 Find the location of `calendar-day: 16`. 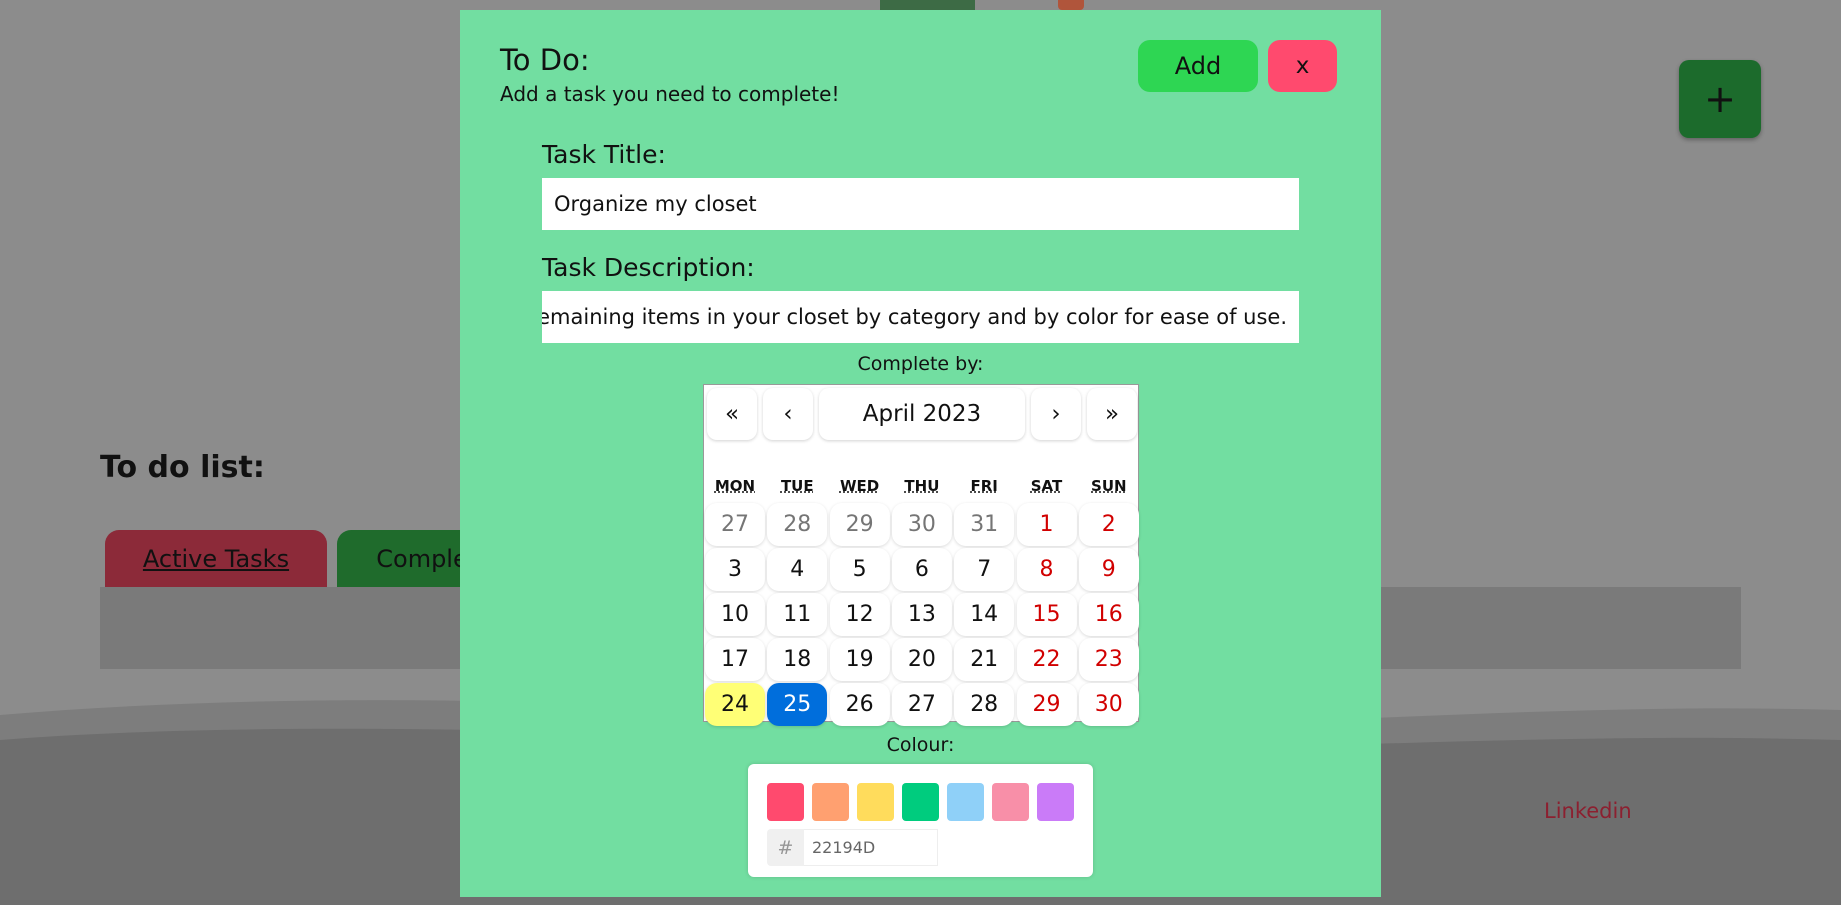

calendar-day: 16 is located at coordinates (1108, 614).